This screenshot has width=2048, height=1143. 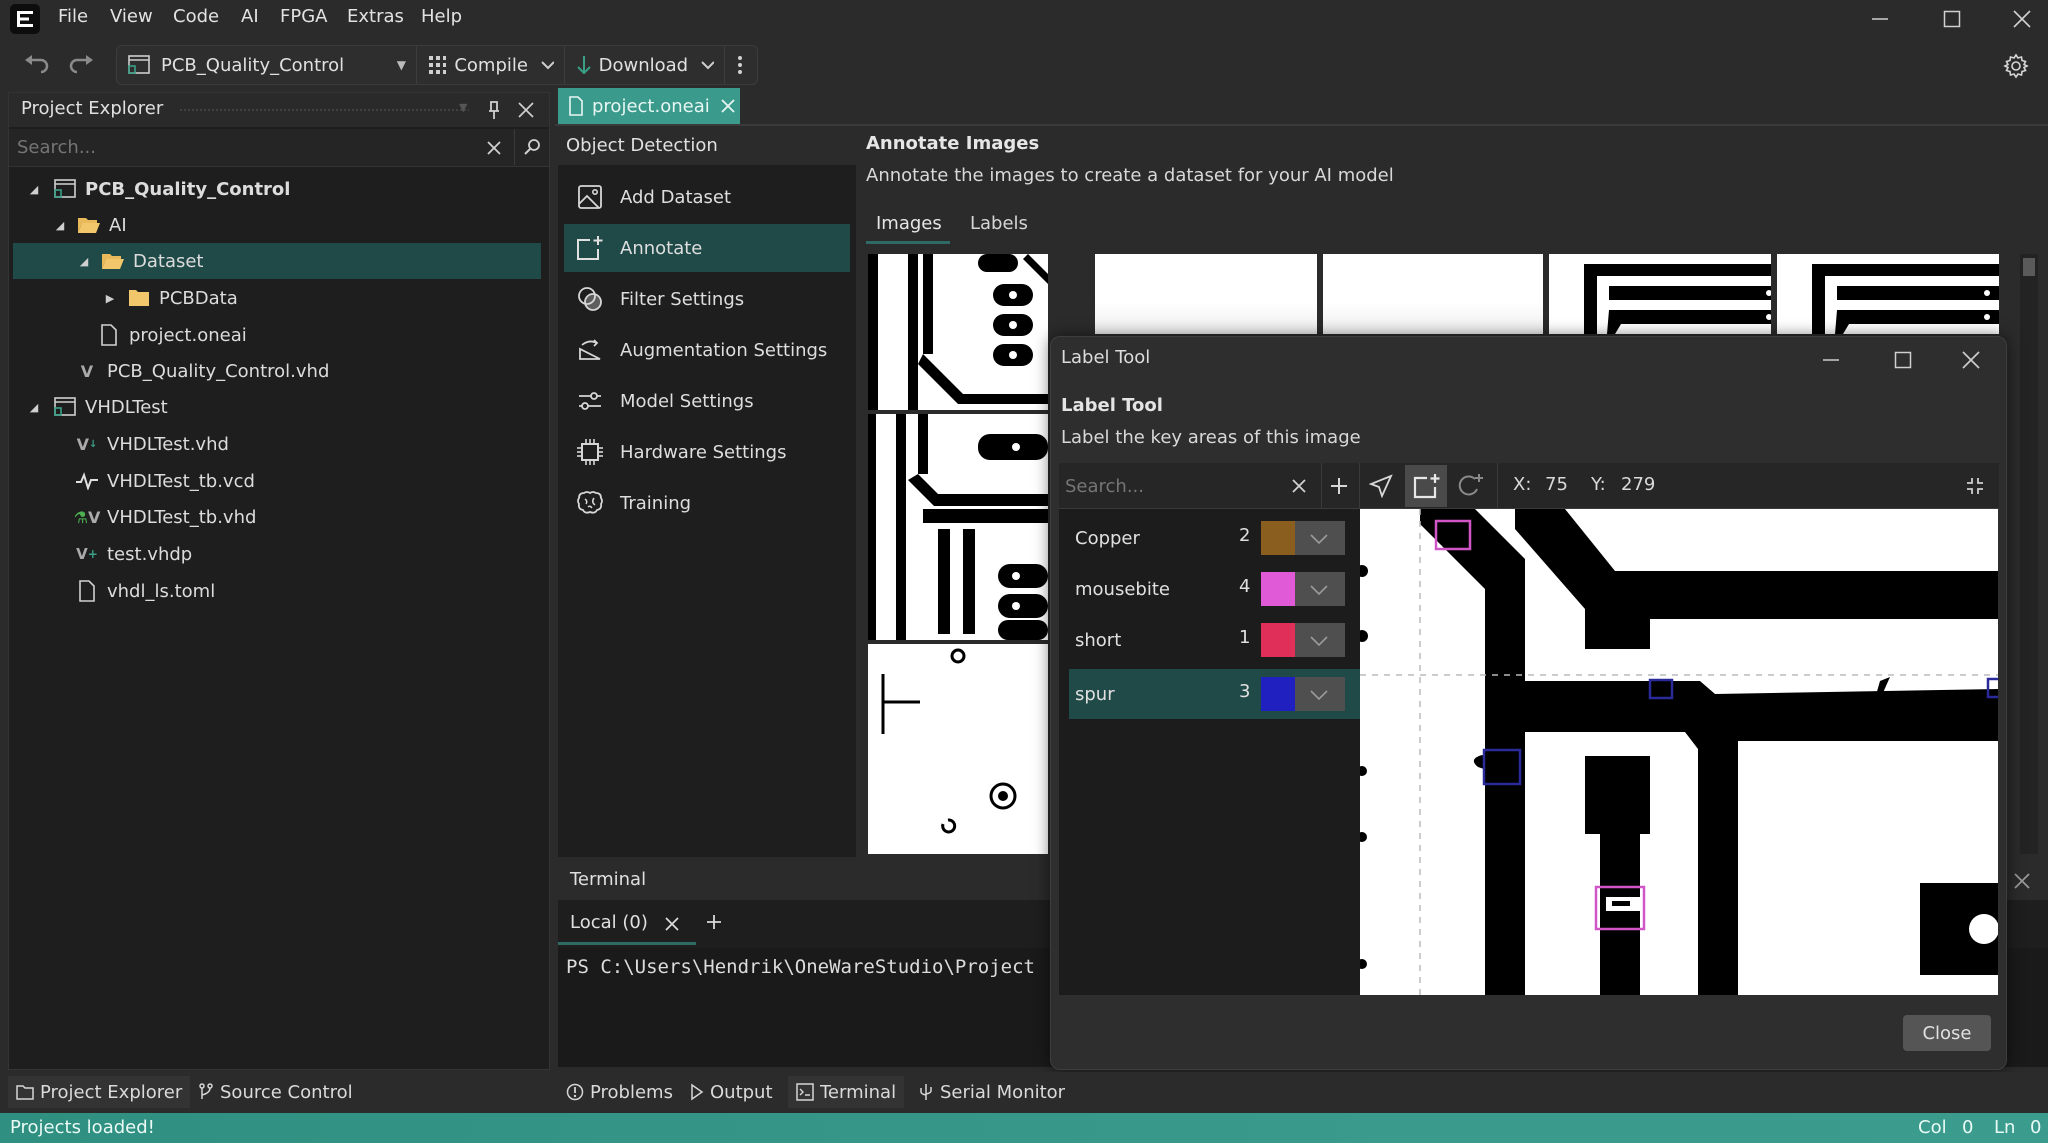 What do you see at coordinates (82, 64) in the screenshot?
I see `redo-button` at bounding box center [82, 64].